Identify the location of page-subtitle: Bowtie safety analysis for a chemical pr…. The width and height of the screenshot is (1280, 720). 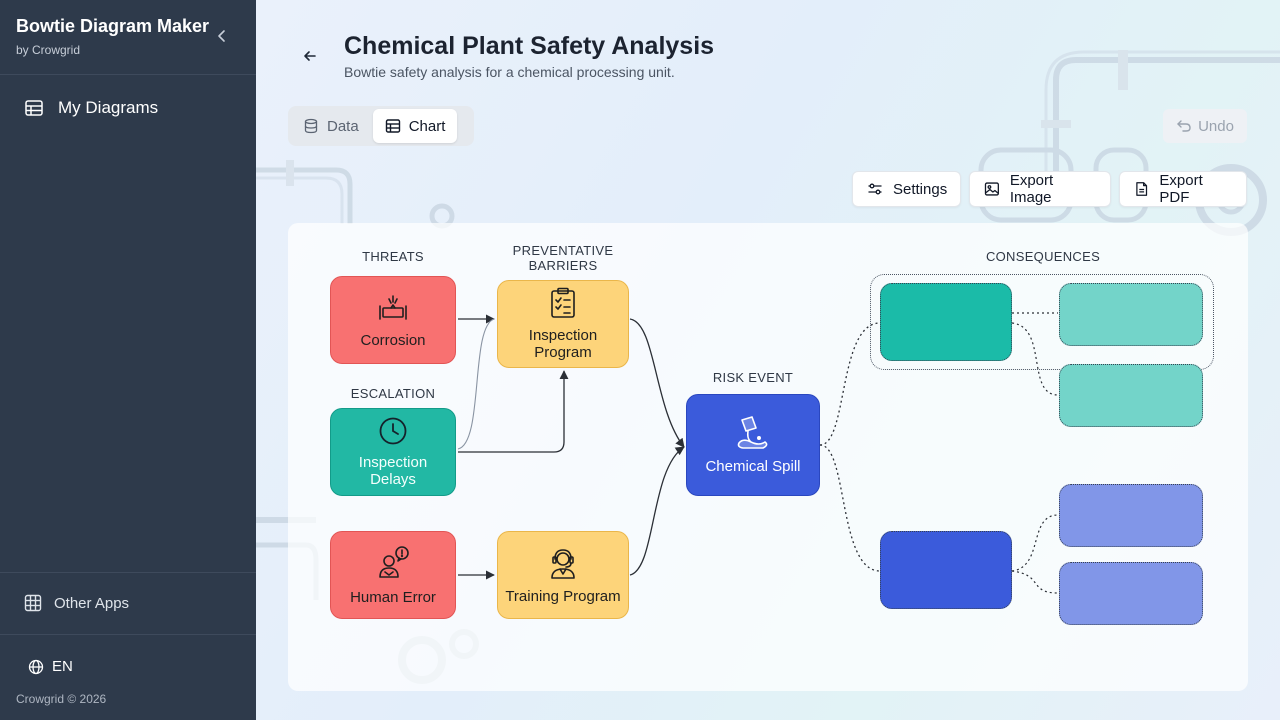
(509, 72).